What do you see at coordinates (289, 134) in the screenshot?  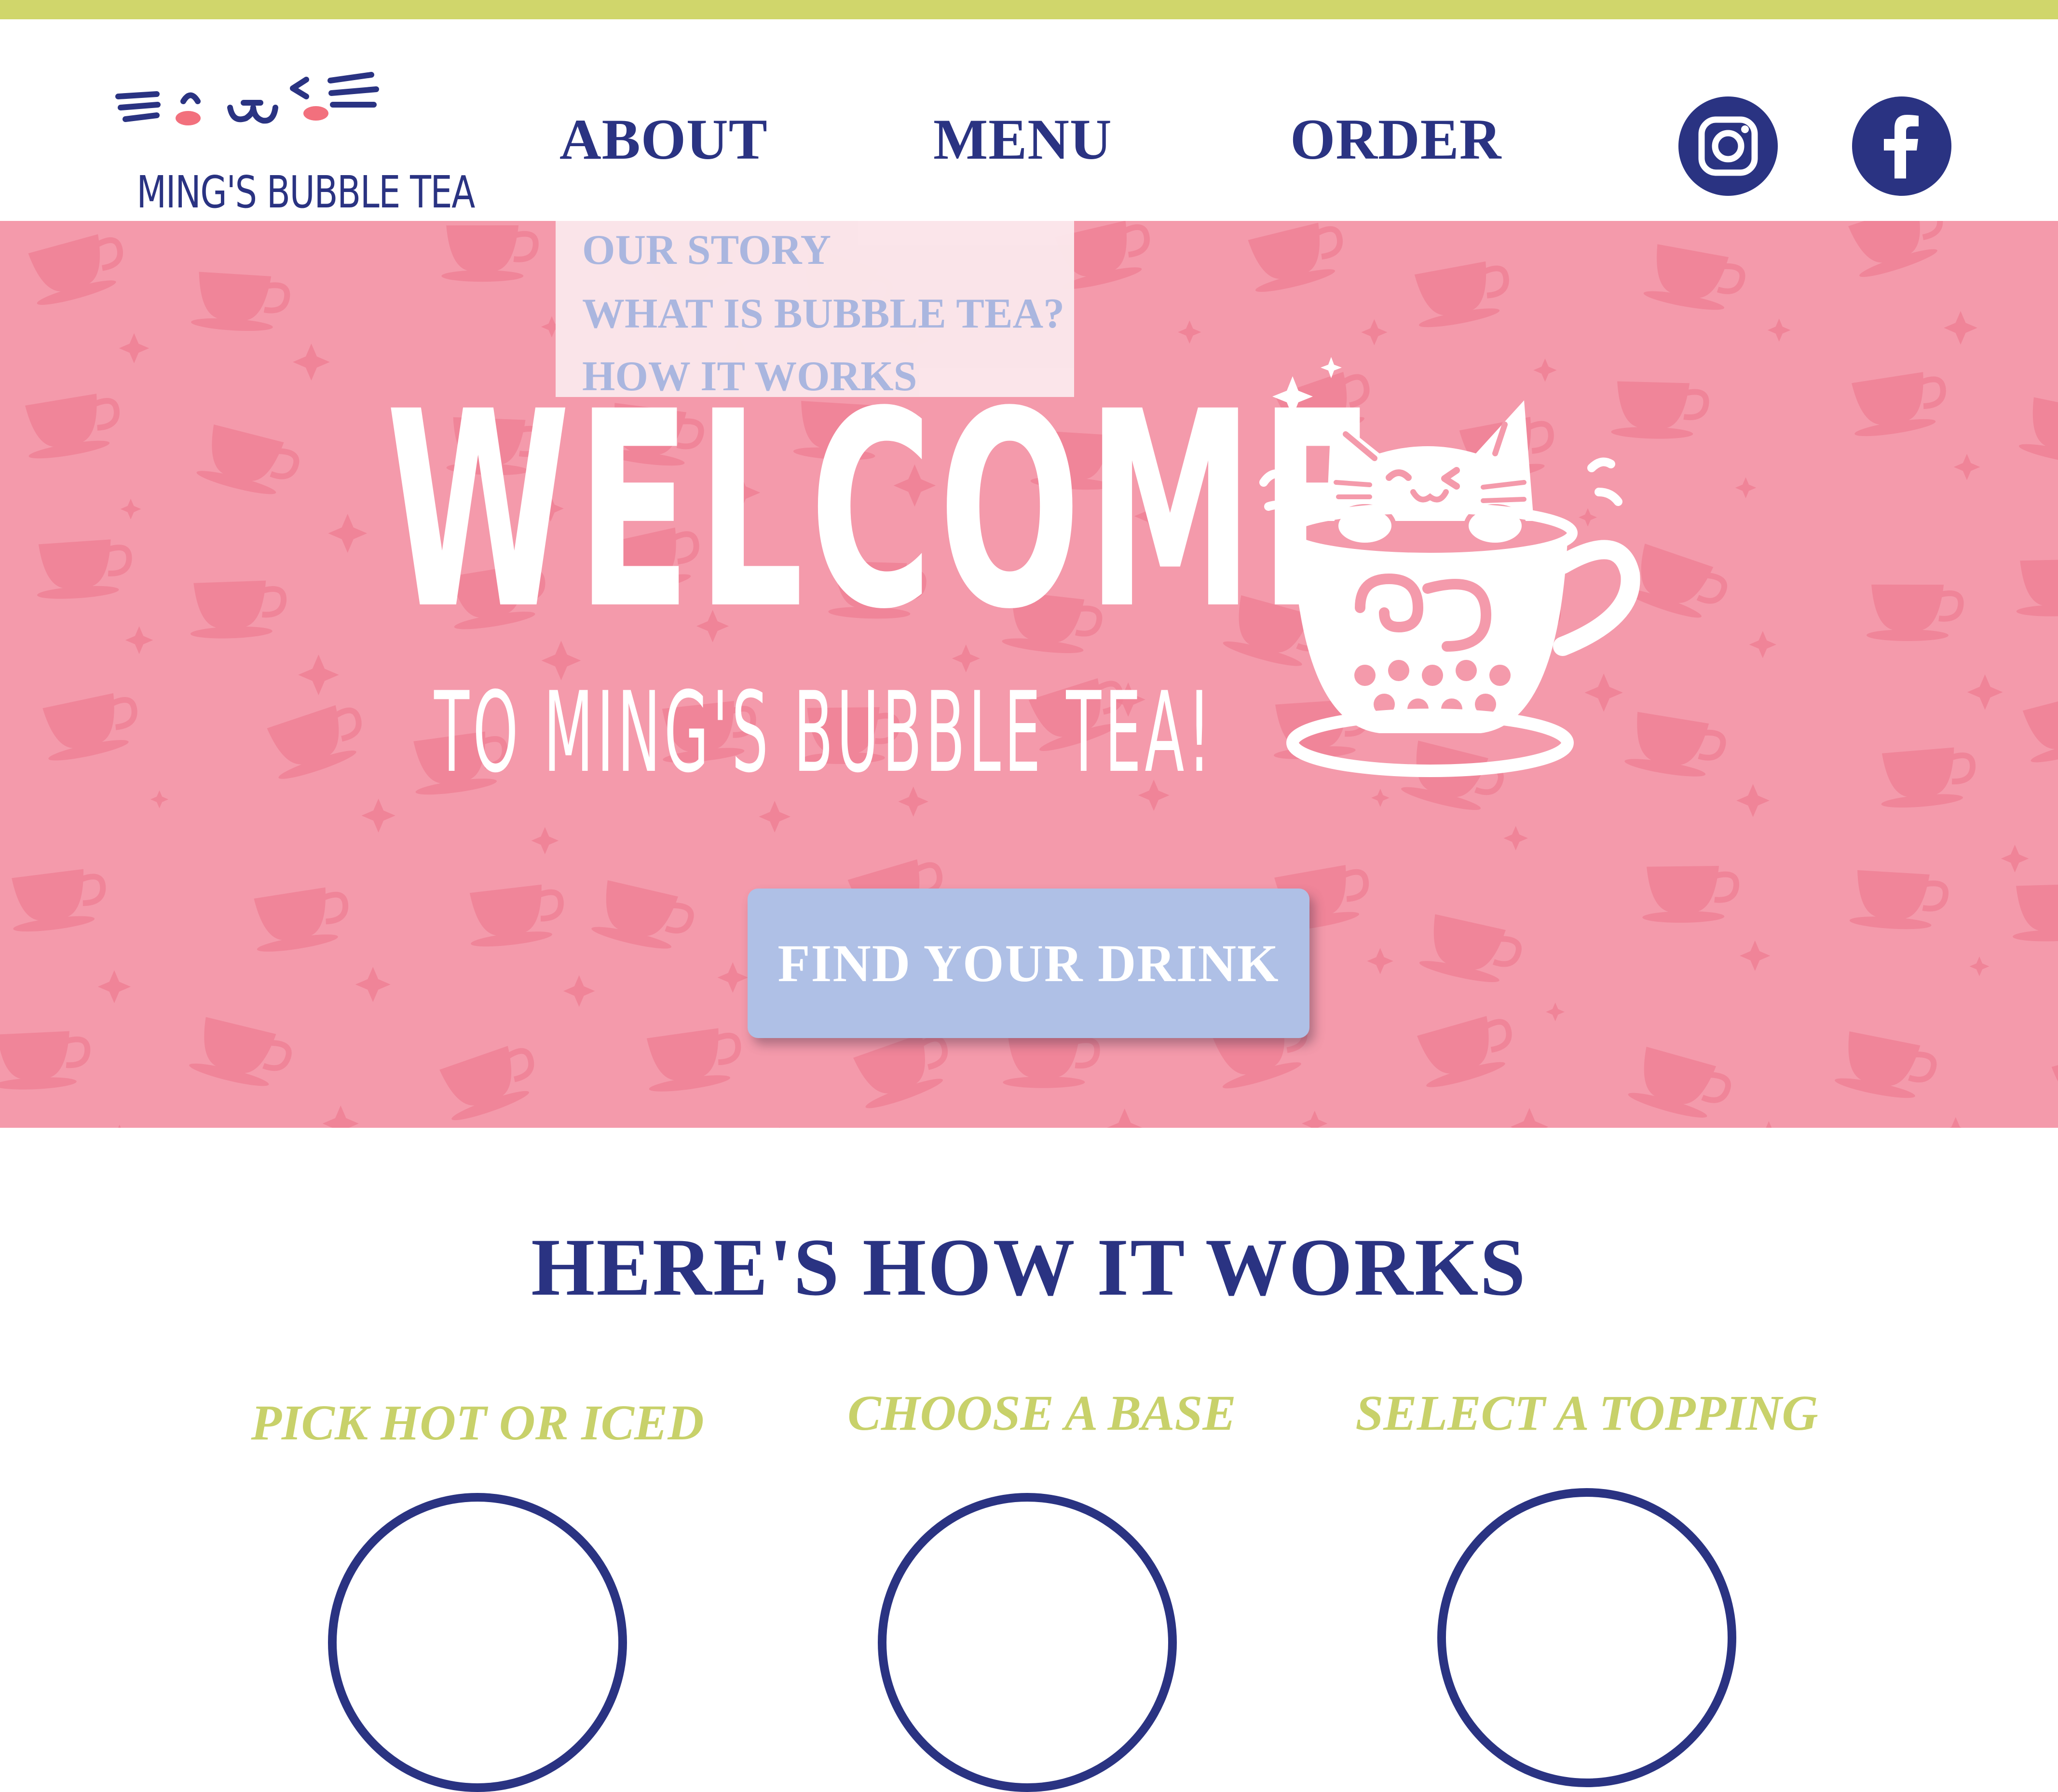 I see `site-logo: MING'S BUBBLE TEA` at bounding box center [289, 134].